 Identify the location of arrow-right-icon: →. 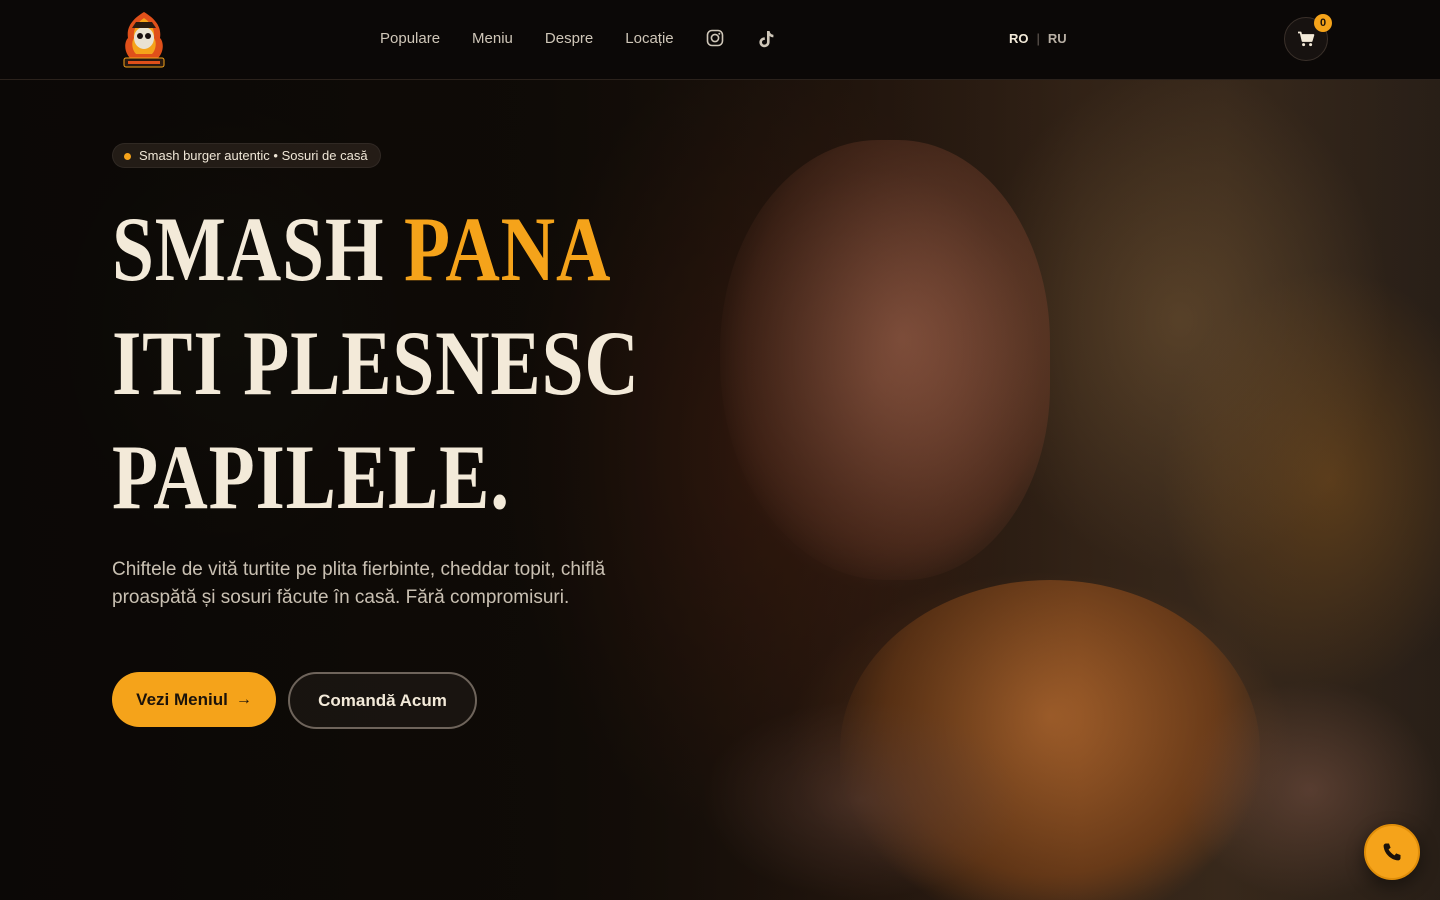
(243, 699).